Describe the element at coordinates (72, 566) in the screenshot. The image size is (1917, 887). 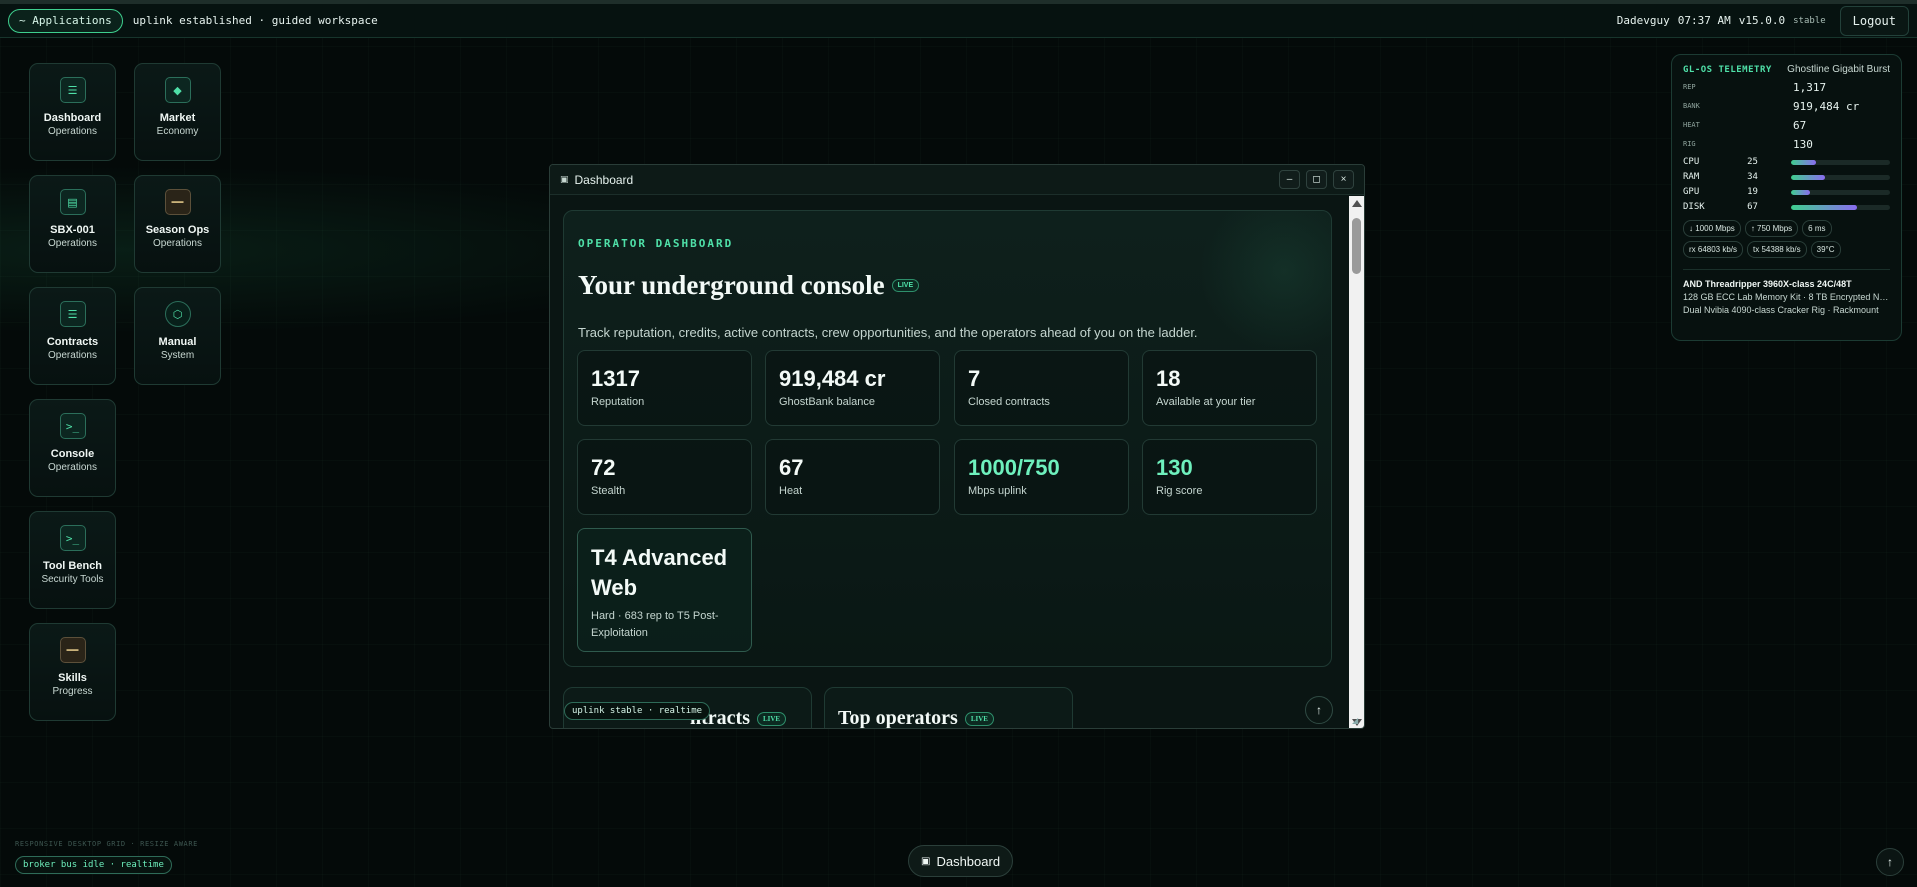
I see `icon-title: Tool Bench` at that location.